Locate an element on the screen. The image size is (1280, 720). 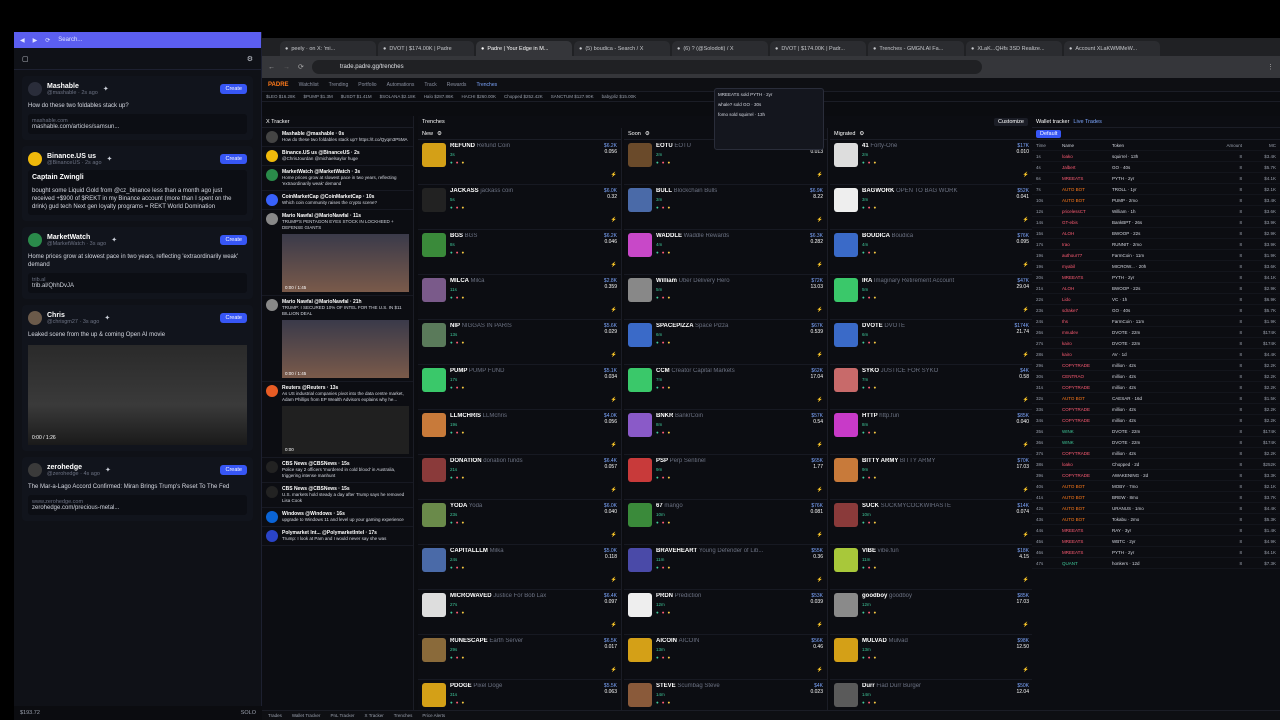
back-icon: ◀ is located at coordinates (22, 40).